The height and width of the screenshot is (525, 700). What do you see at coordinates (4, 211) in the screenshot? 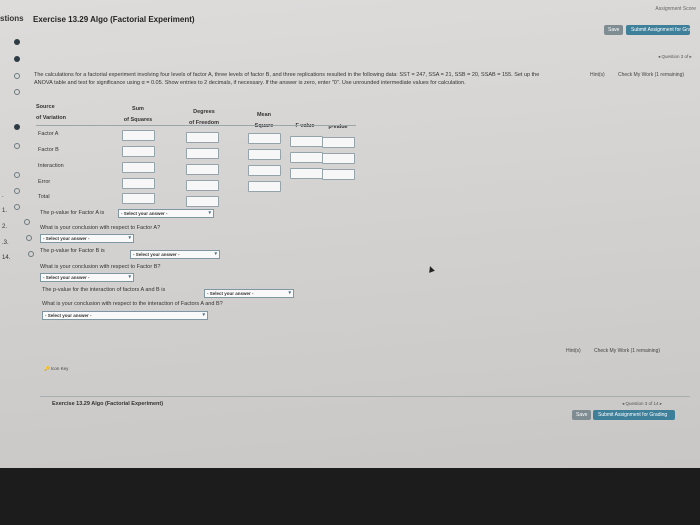
I see `question-number: 1.` at bounding box center [4, 211].